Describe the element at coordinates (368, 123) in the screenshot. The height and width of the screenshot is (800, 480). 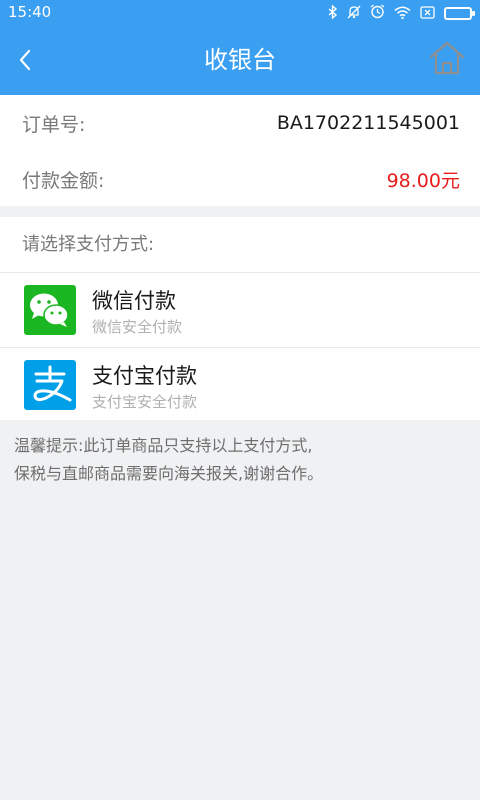
I see `order-number-value: BA1702211545001` at that location.